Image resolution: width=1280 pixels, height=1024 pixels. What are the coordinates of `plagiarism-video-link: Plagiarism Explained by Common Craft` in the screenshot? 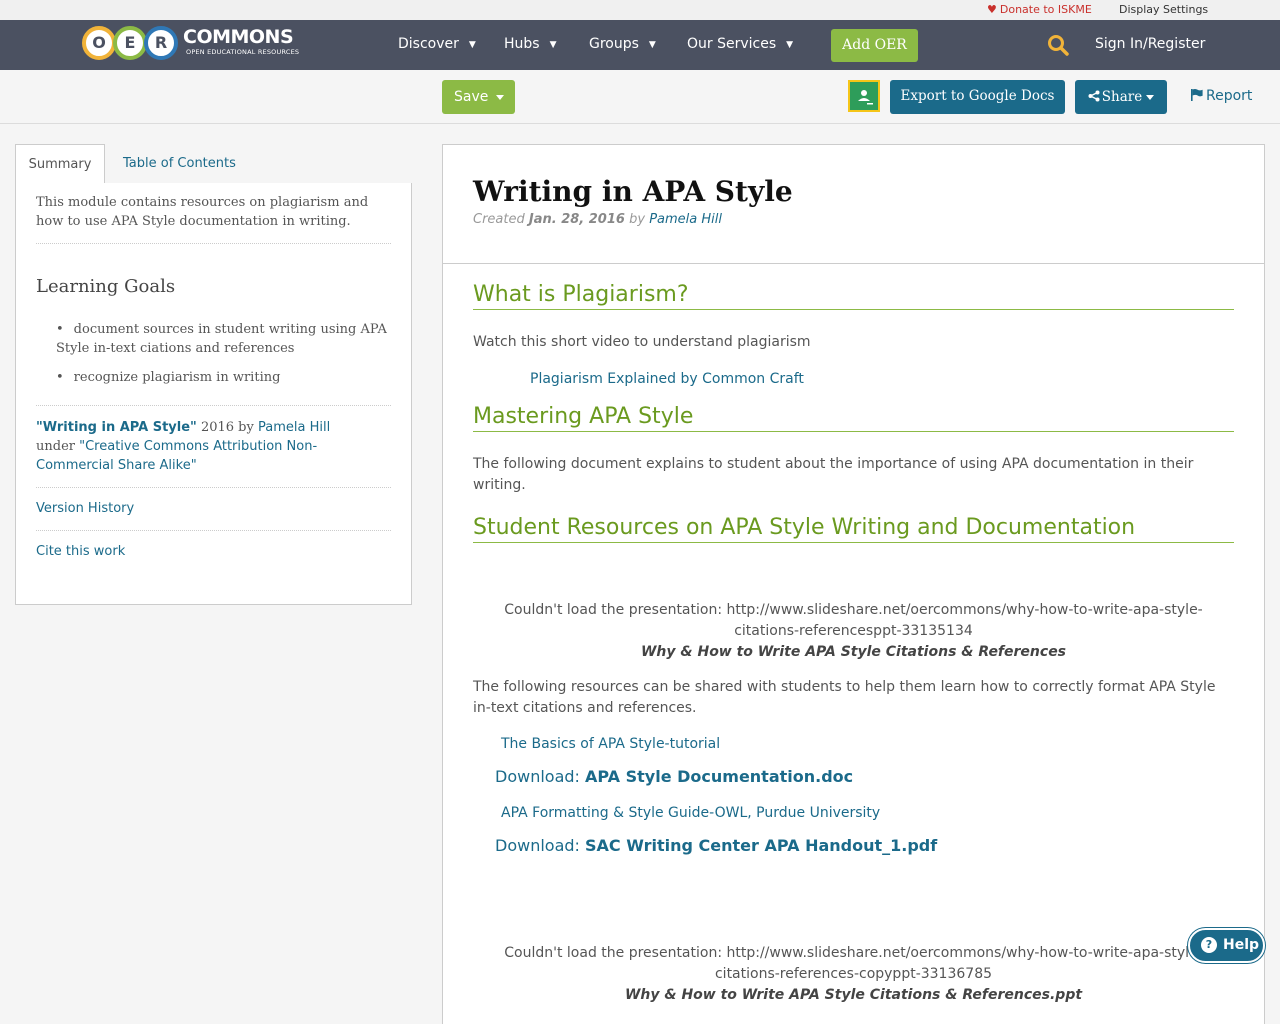 It's located at (667, 379).